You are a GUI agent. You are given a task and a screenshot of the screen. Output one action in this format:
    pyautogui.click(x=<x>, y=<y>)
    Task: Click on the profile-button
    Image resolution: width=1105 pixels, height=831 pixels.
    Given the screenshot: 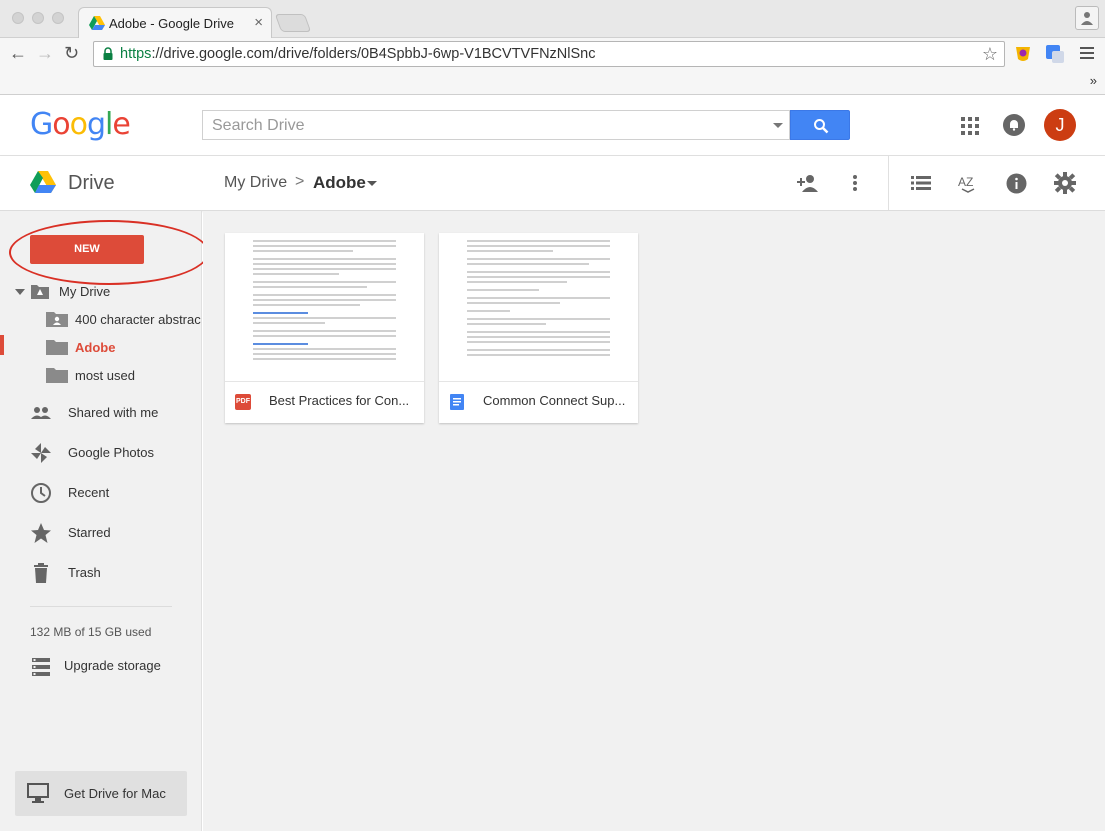 What is the action you would take?
    pyautogui.click(x=1087, y=18)
    